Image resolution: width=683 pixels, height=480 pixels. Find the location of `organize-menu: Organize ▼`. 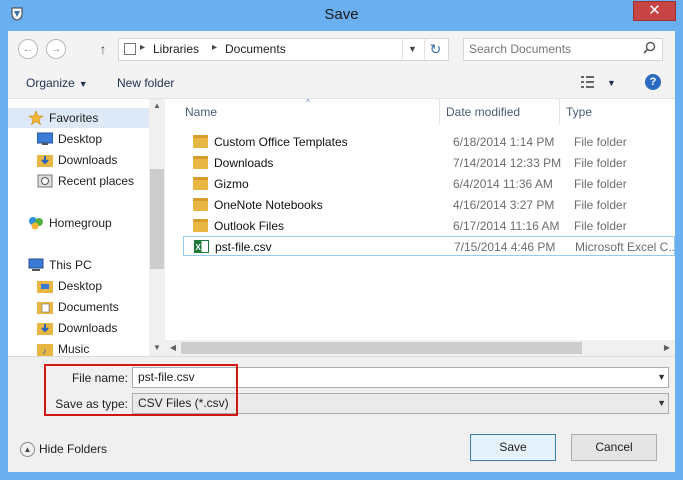

organize-menu: Organize ▼ is located at coordinates (57, 83).